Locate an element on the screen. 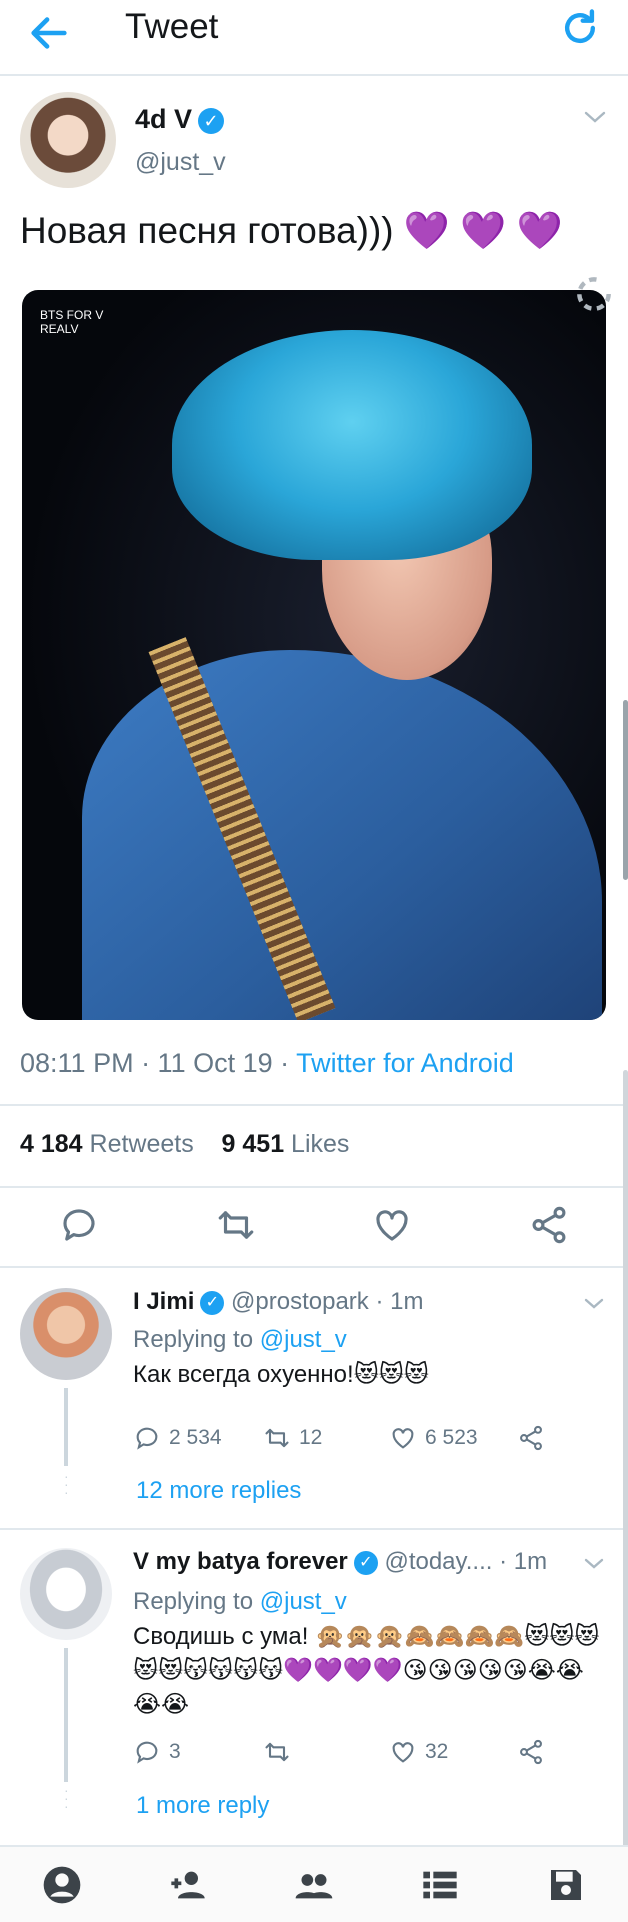 The height and width of the screenshot is (1922, 628). likes-label: Likes is located at coordinates (320, 1144).